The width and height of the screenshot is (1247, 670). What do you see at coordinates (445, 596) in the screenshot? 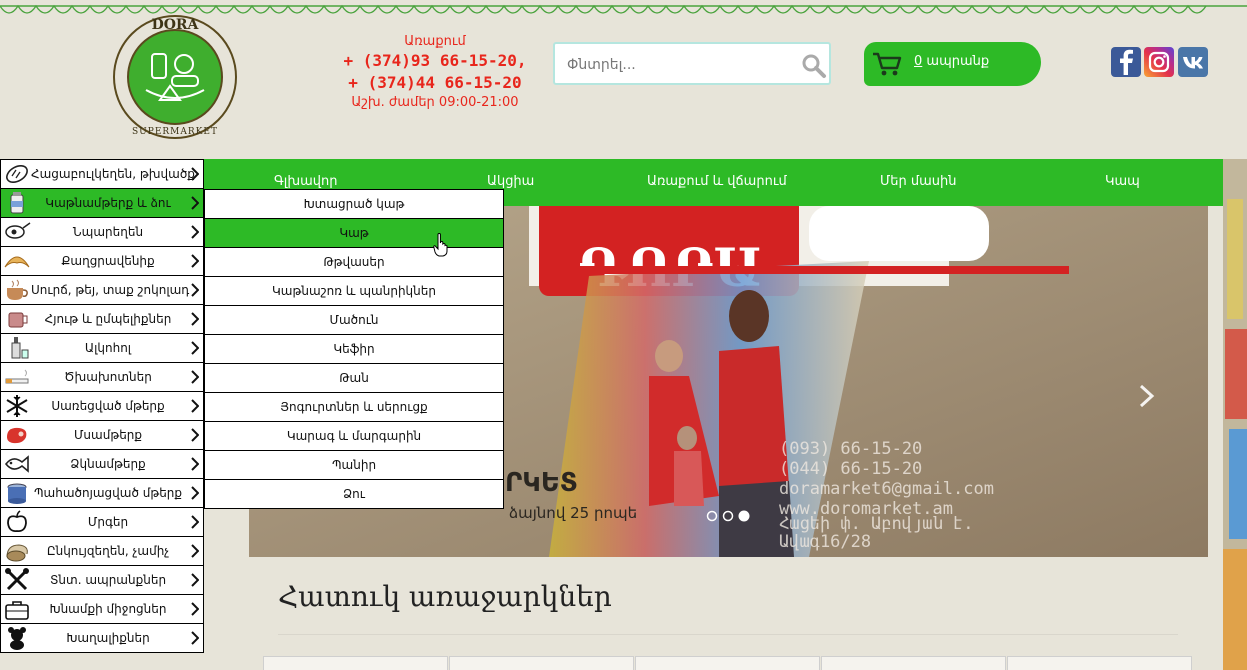
I see `special-offers-title: Հատուկ առաջարկներ` at bounding box center [445, 596].